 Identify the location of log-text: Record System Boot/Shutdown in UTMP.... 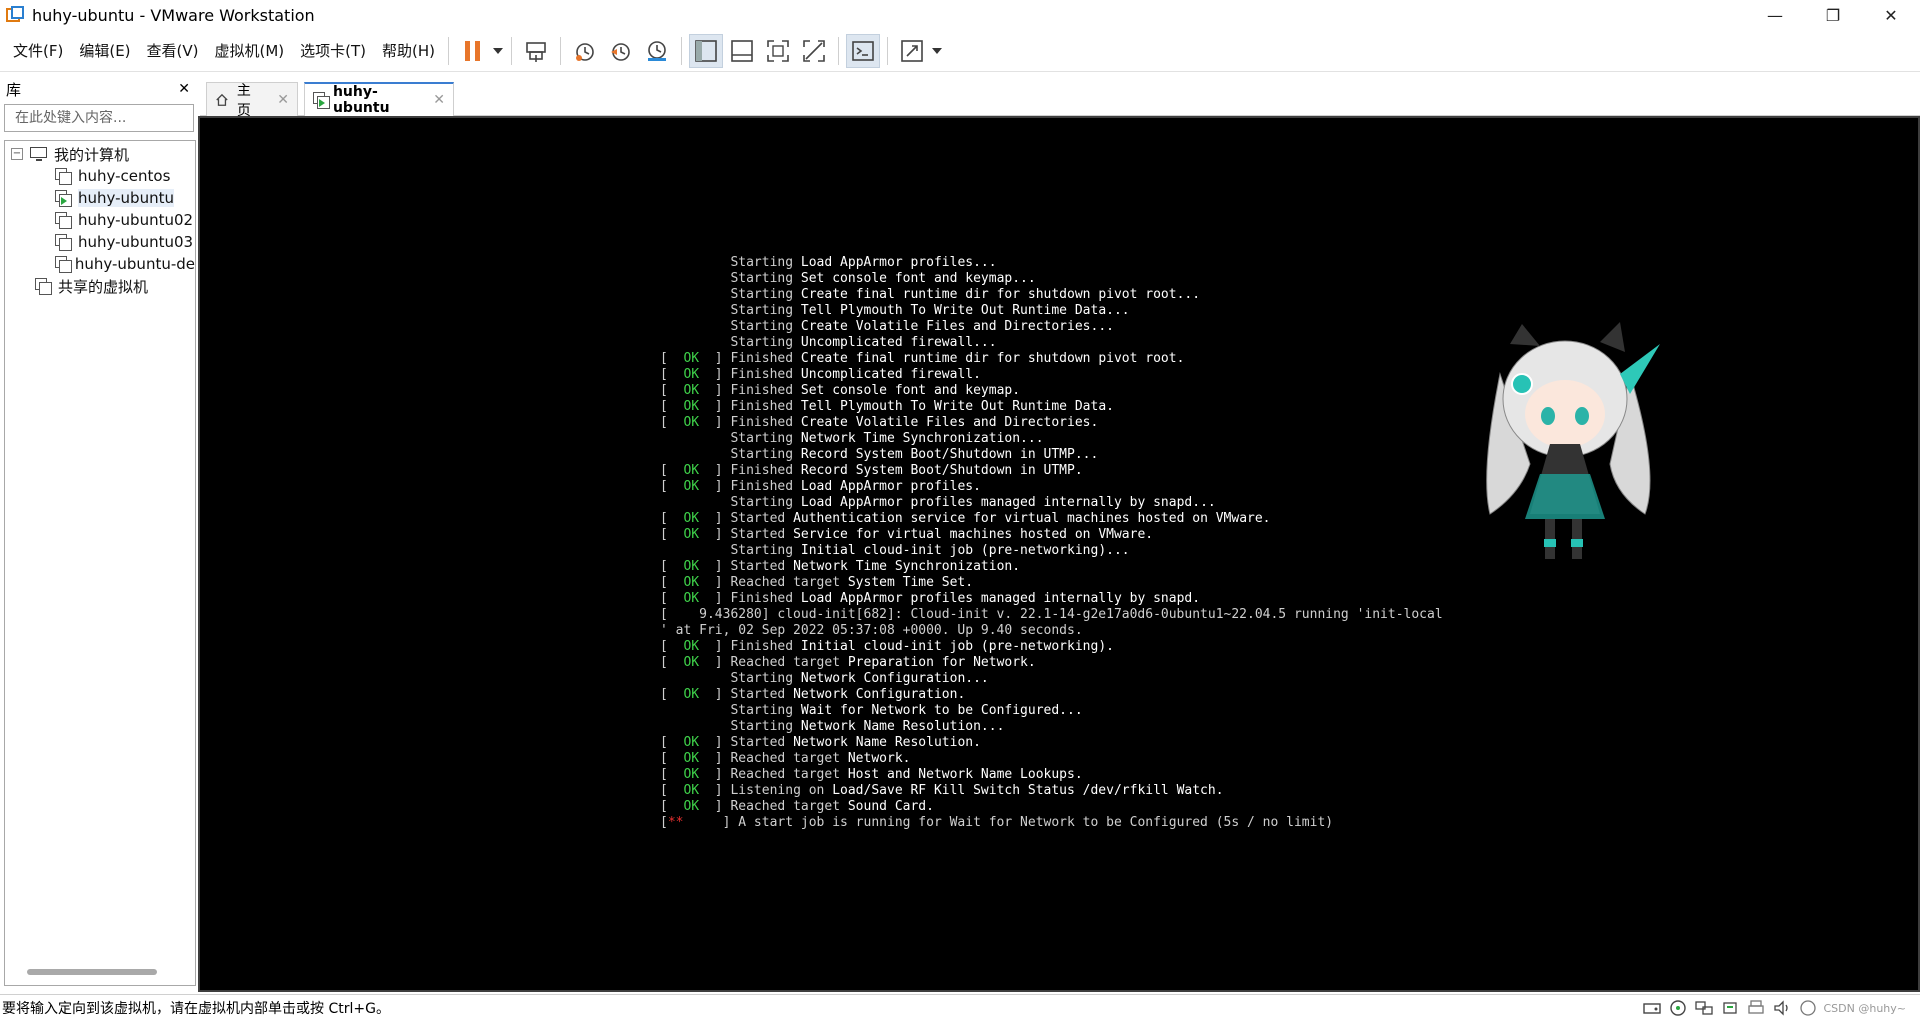
(949, 454).